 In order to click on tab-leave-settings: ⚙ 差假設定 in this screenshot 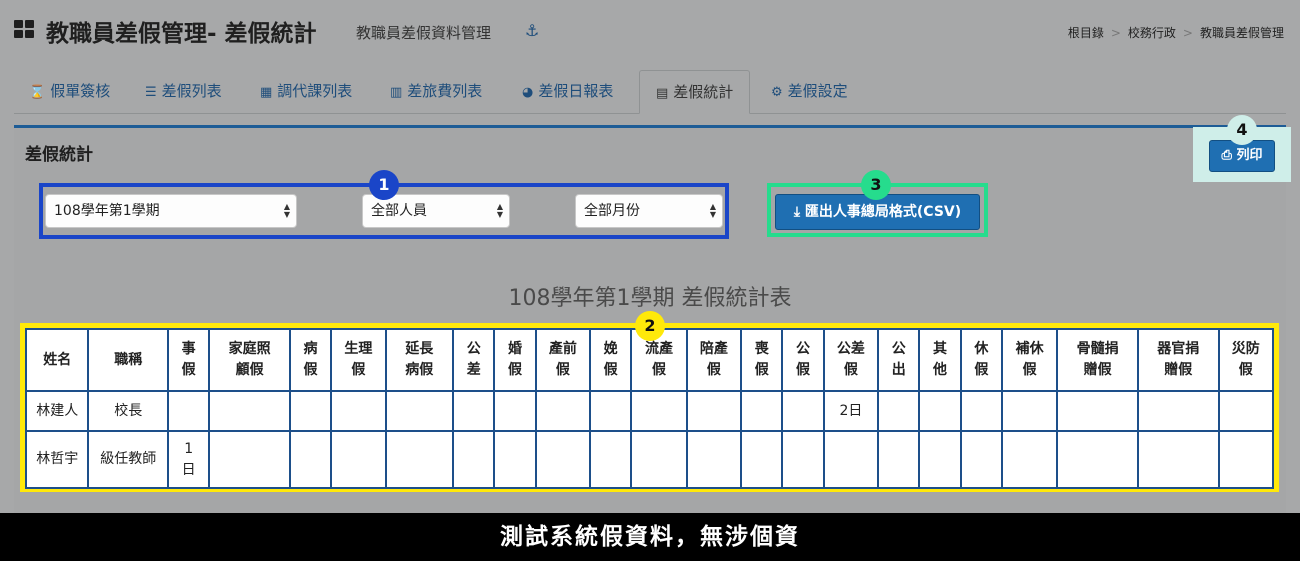, I will do `click(809, 92)`.